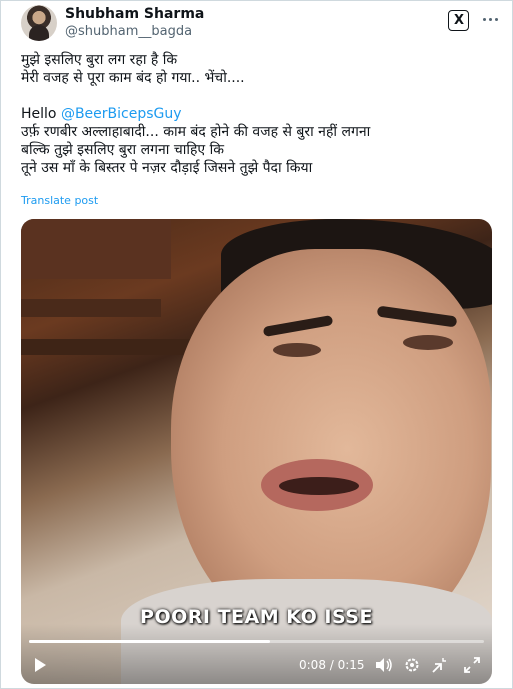  What do you see at coordinates (121, 114) in the screenshot?
I see `mention-link: @BeerBicepsGuy` at bounding box center [121, 114].